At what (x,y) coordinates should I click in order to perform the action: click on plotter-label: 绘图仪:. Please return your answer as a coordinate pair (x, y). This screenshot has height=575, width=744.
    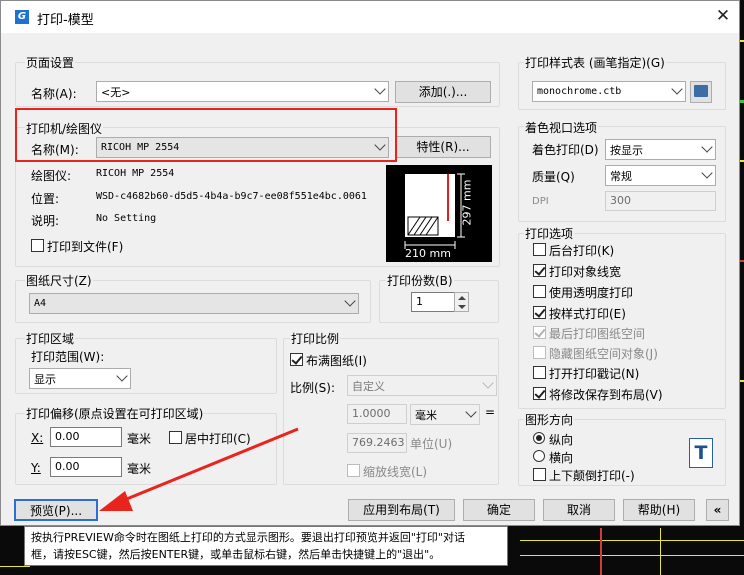
    Looking at the image, I should click on (51, 176).